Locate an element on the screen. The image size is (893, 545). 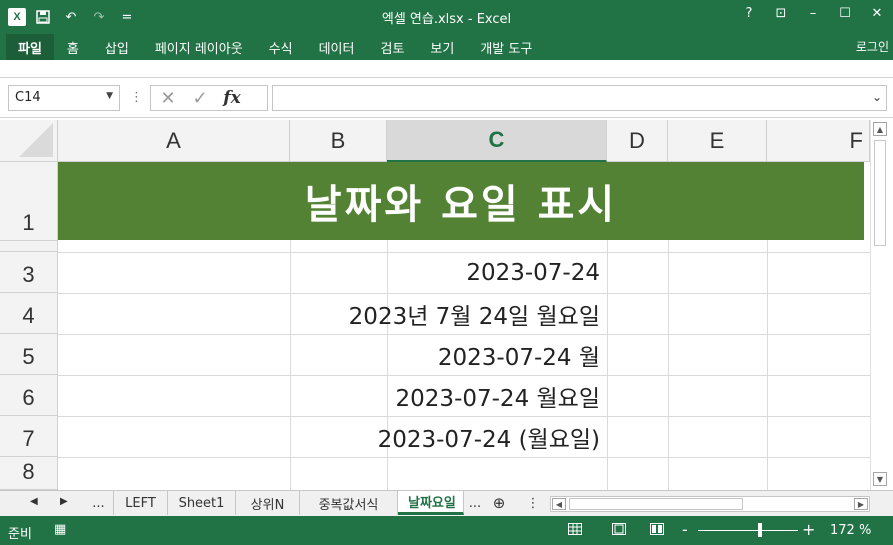
tab-developer: 개발 도구 is located at coordinates (506, 47).